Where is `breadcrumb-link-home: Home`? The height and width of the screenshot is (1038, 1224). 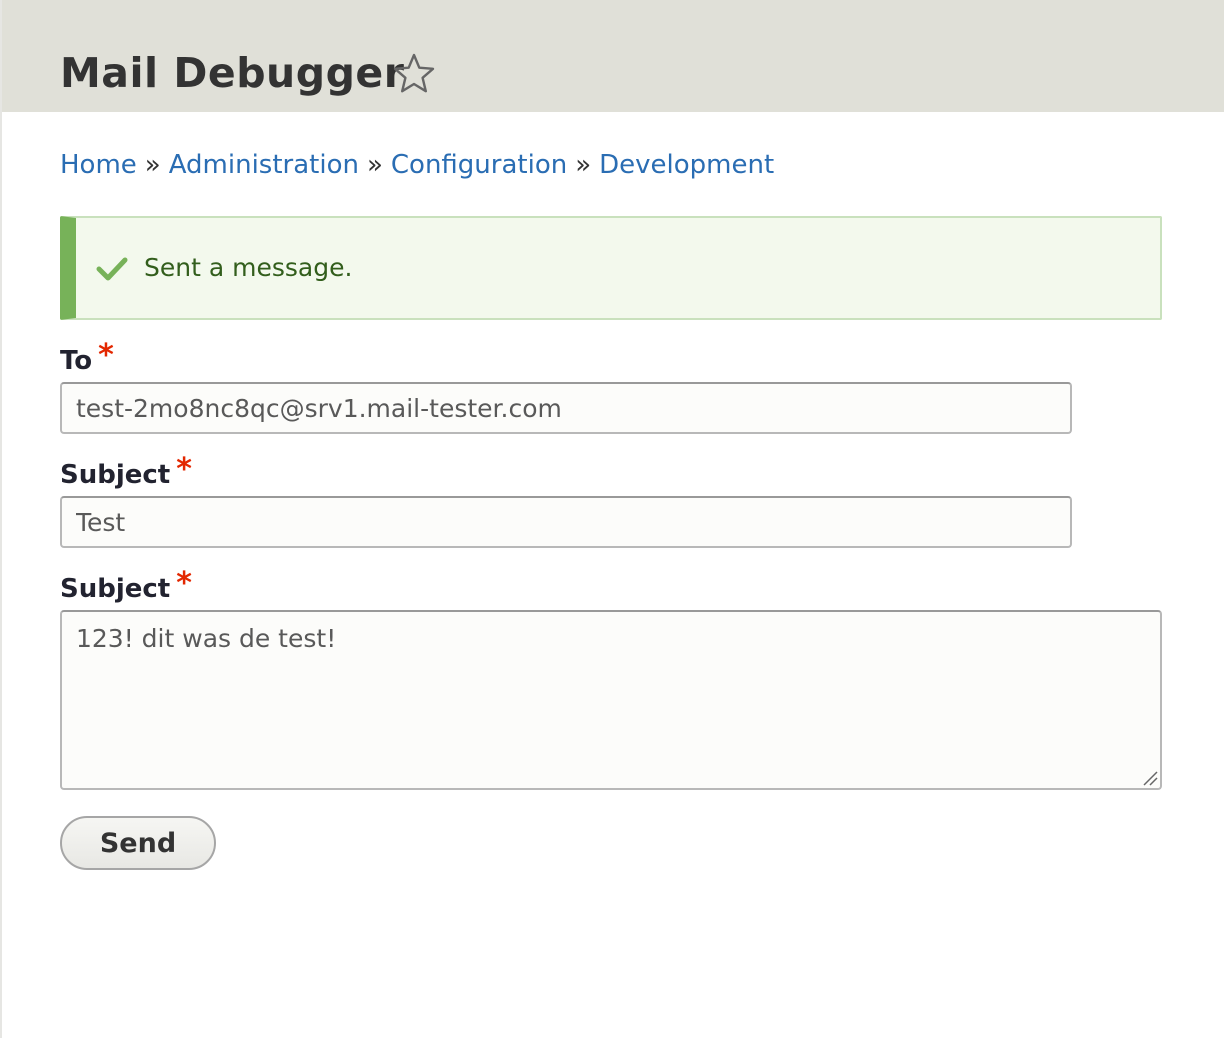 breadcrumb-link-home: Home is located at coordinates (98, 165).